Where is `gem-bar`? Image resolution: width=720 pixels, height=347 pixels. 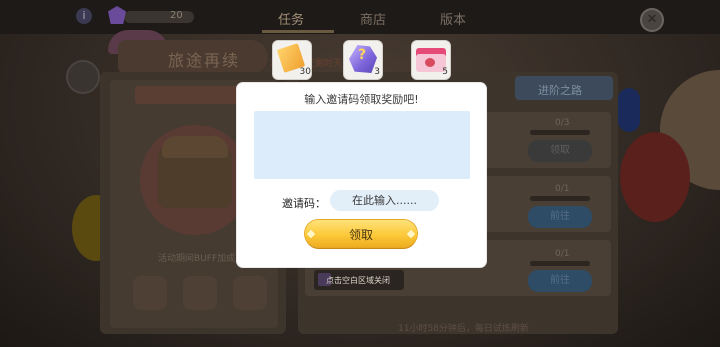
gem-bar is located at coordinates (159, 17).